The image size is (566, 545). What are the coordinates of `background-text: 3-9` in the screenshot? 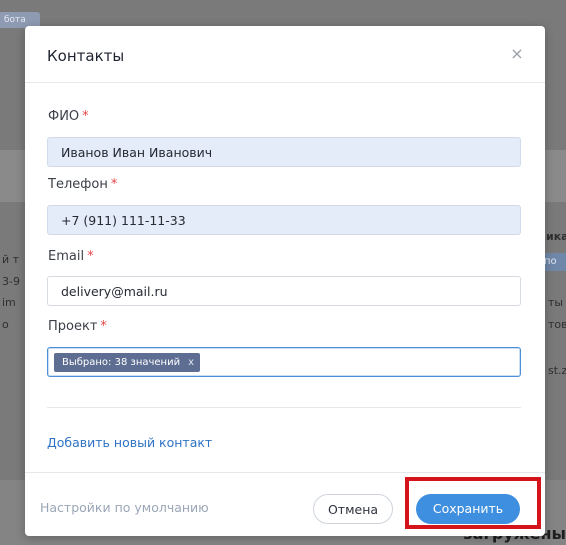 It's located at (11, 281).